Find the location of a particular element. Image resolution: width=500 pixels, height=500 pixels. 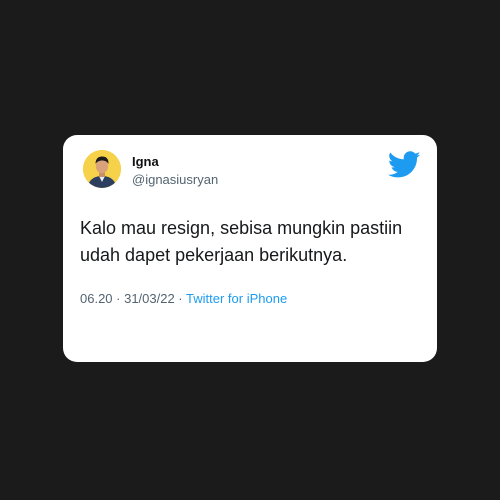

avatar-photo-icon is located at coordinates (102, 169).